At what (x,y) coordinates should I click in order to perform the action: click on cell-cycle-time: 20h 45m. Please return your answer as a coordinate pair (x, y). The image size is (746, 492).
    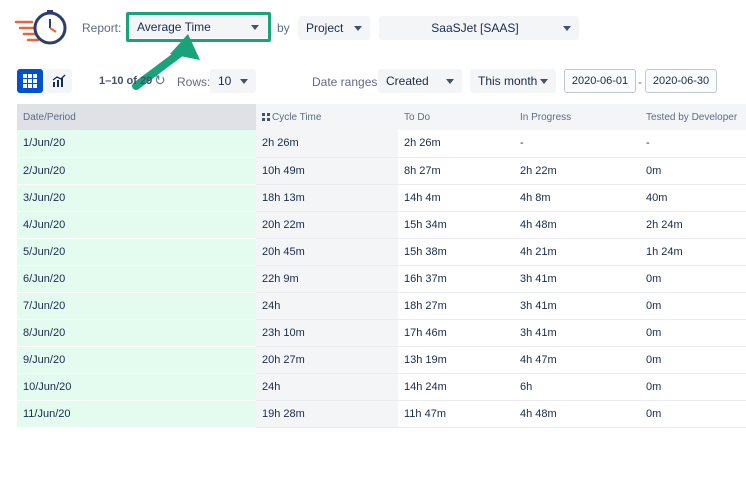
    Looking at the image, I should click on (327, 252).